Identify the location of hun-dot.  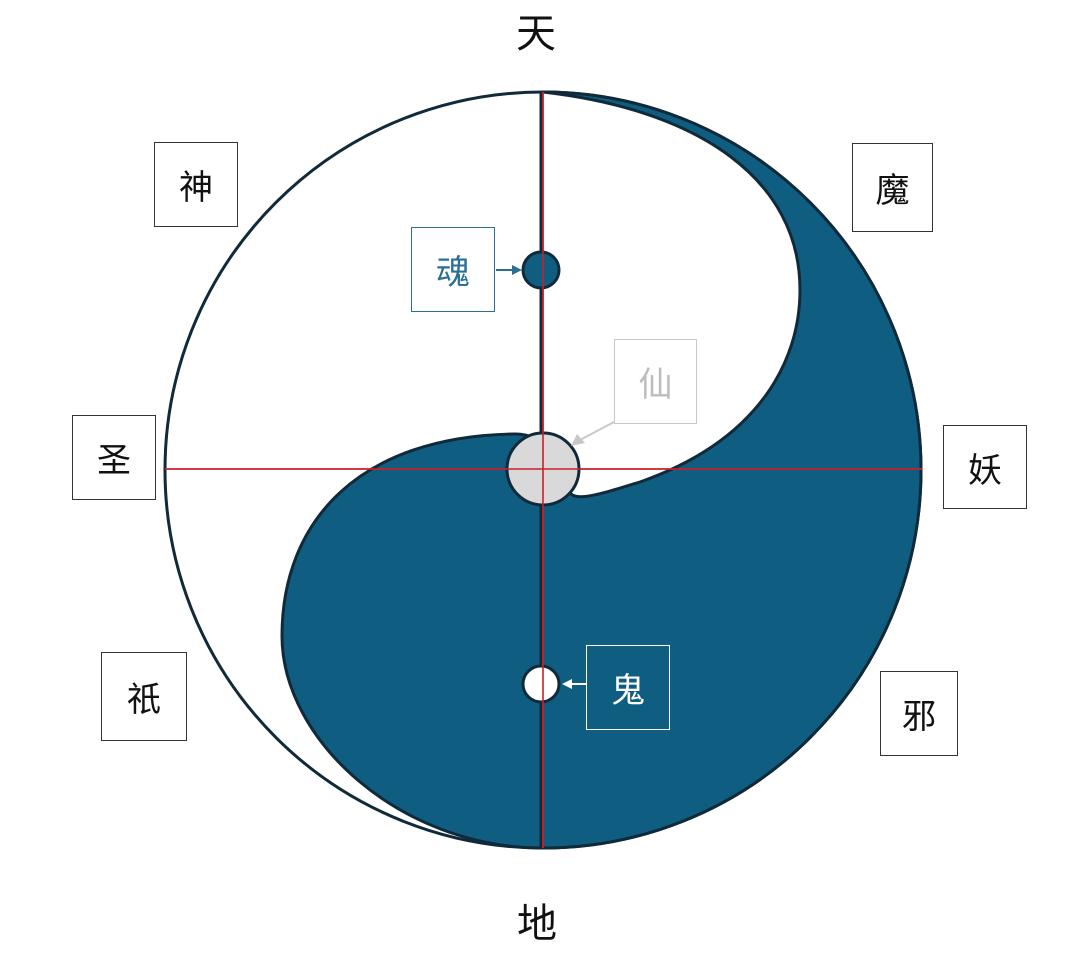
(541, 270).